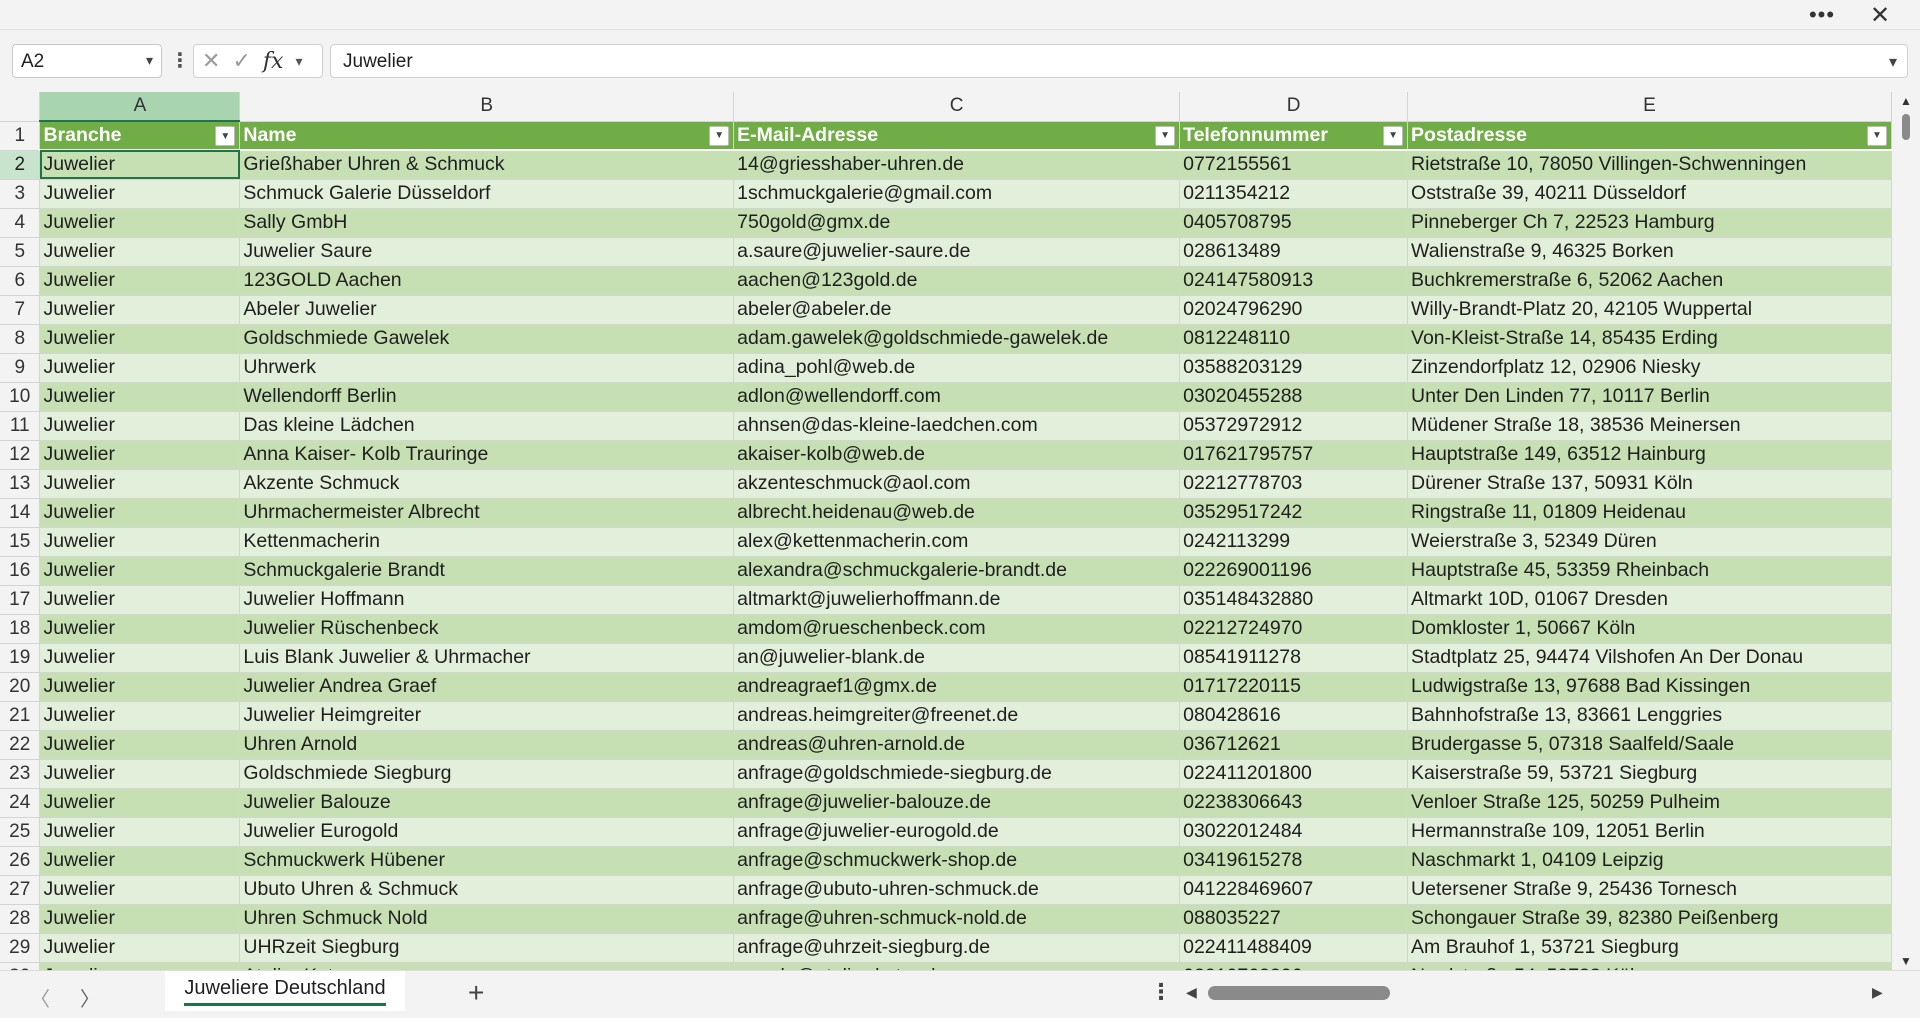  What do you see at coordinates (273, 61) in the screenshot?
I see `insert-function-icon: fx` at bounding box center [273, 61].